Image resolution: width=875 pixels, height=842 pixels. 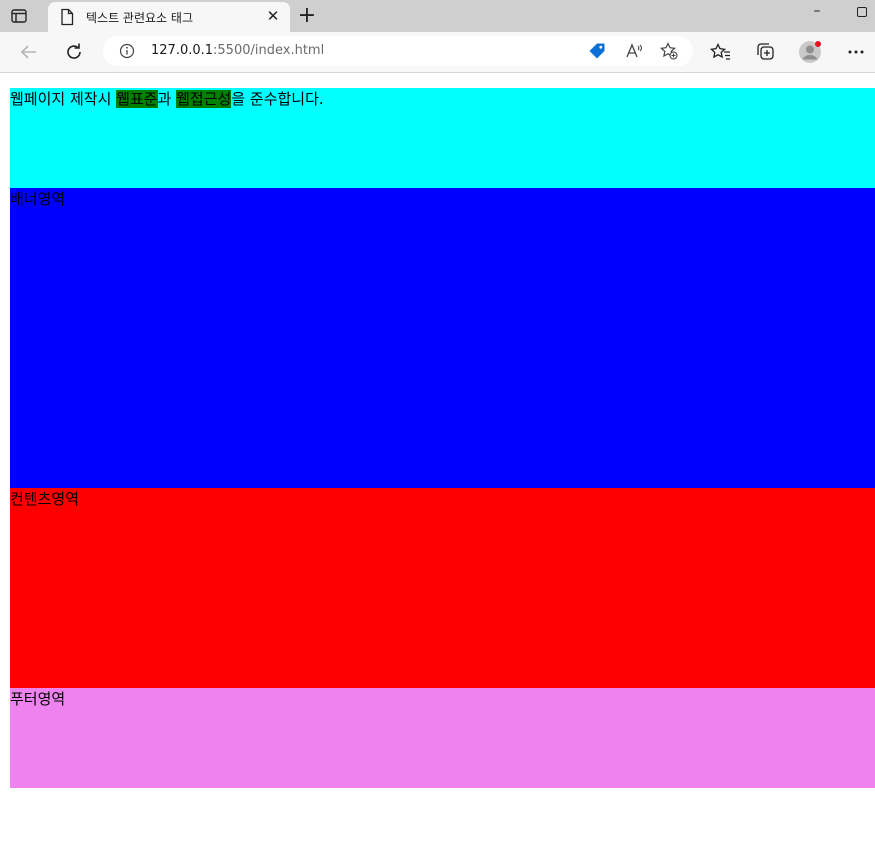 What do you see at coordinates (139, 18) in the screenshot?
I see `tab-title: 텍스트 관련요소 태그` at bounding box center [139, 18].